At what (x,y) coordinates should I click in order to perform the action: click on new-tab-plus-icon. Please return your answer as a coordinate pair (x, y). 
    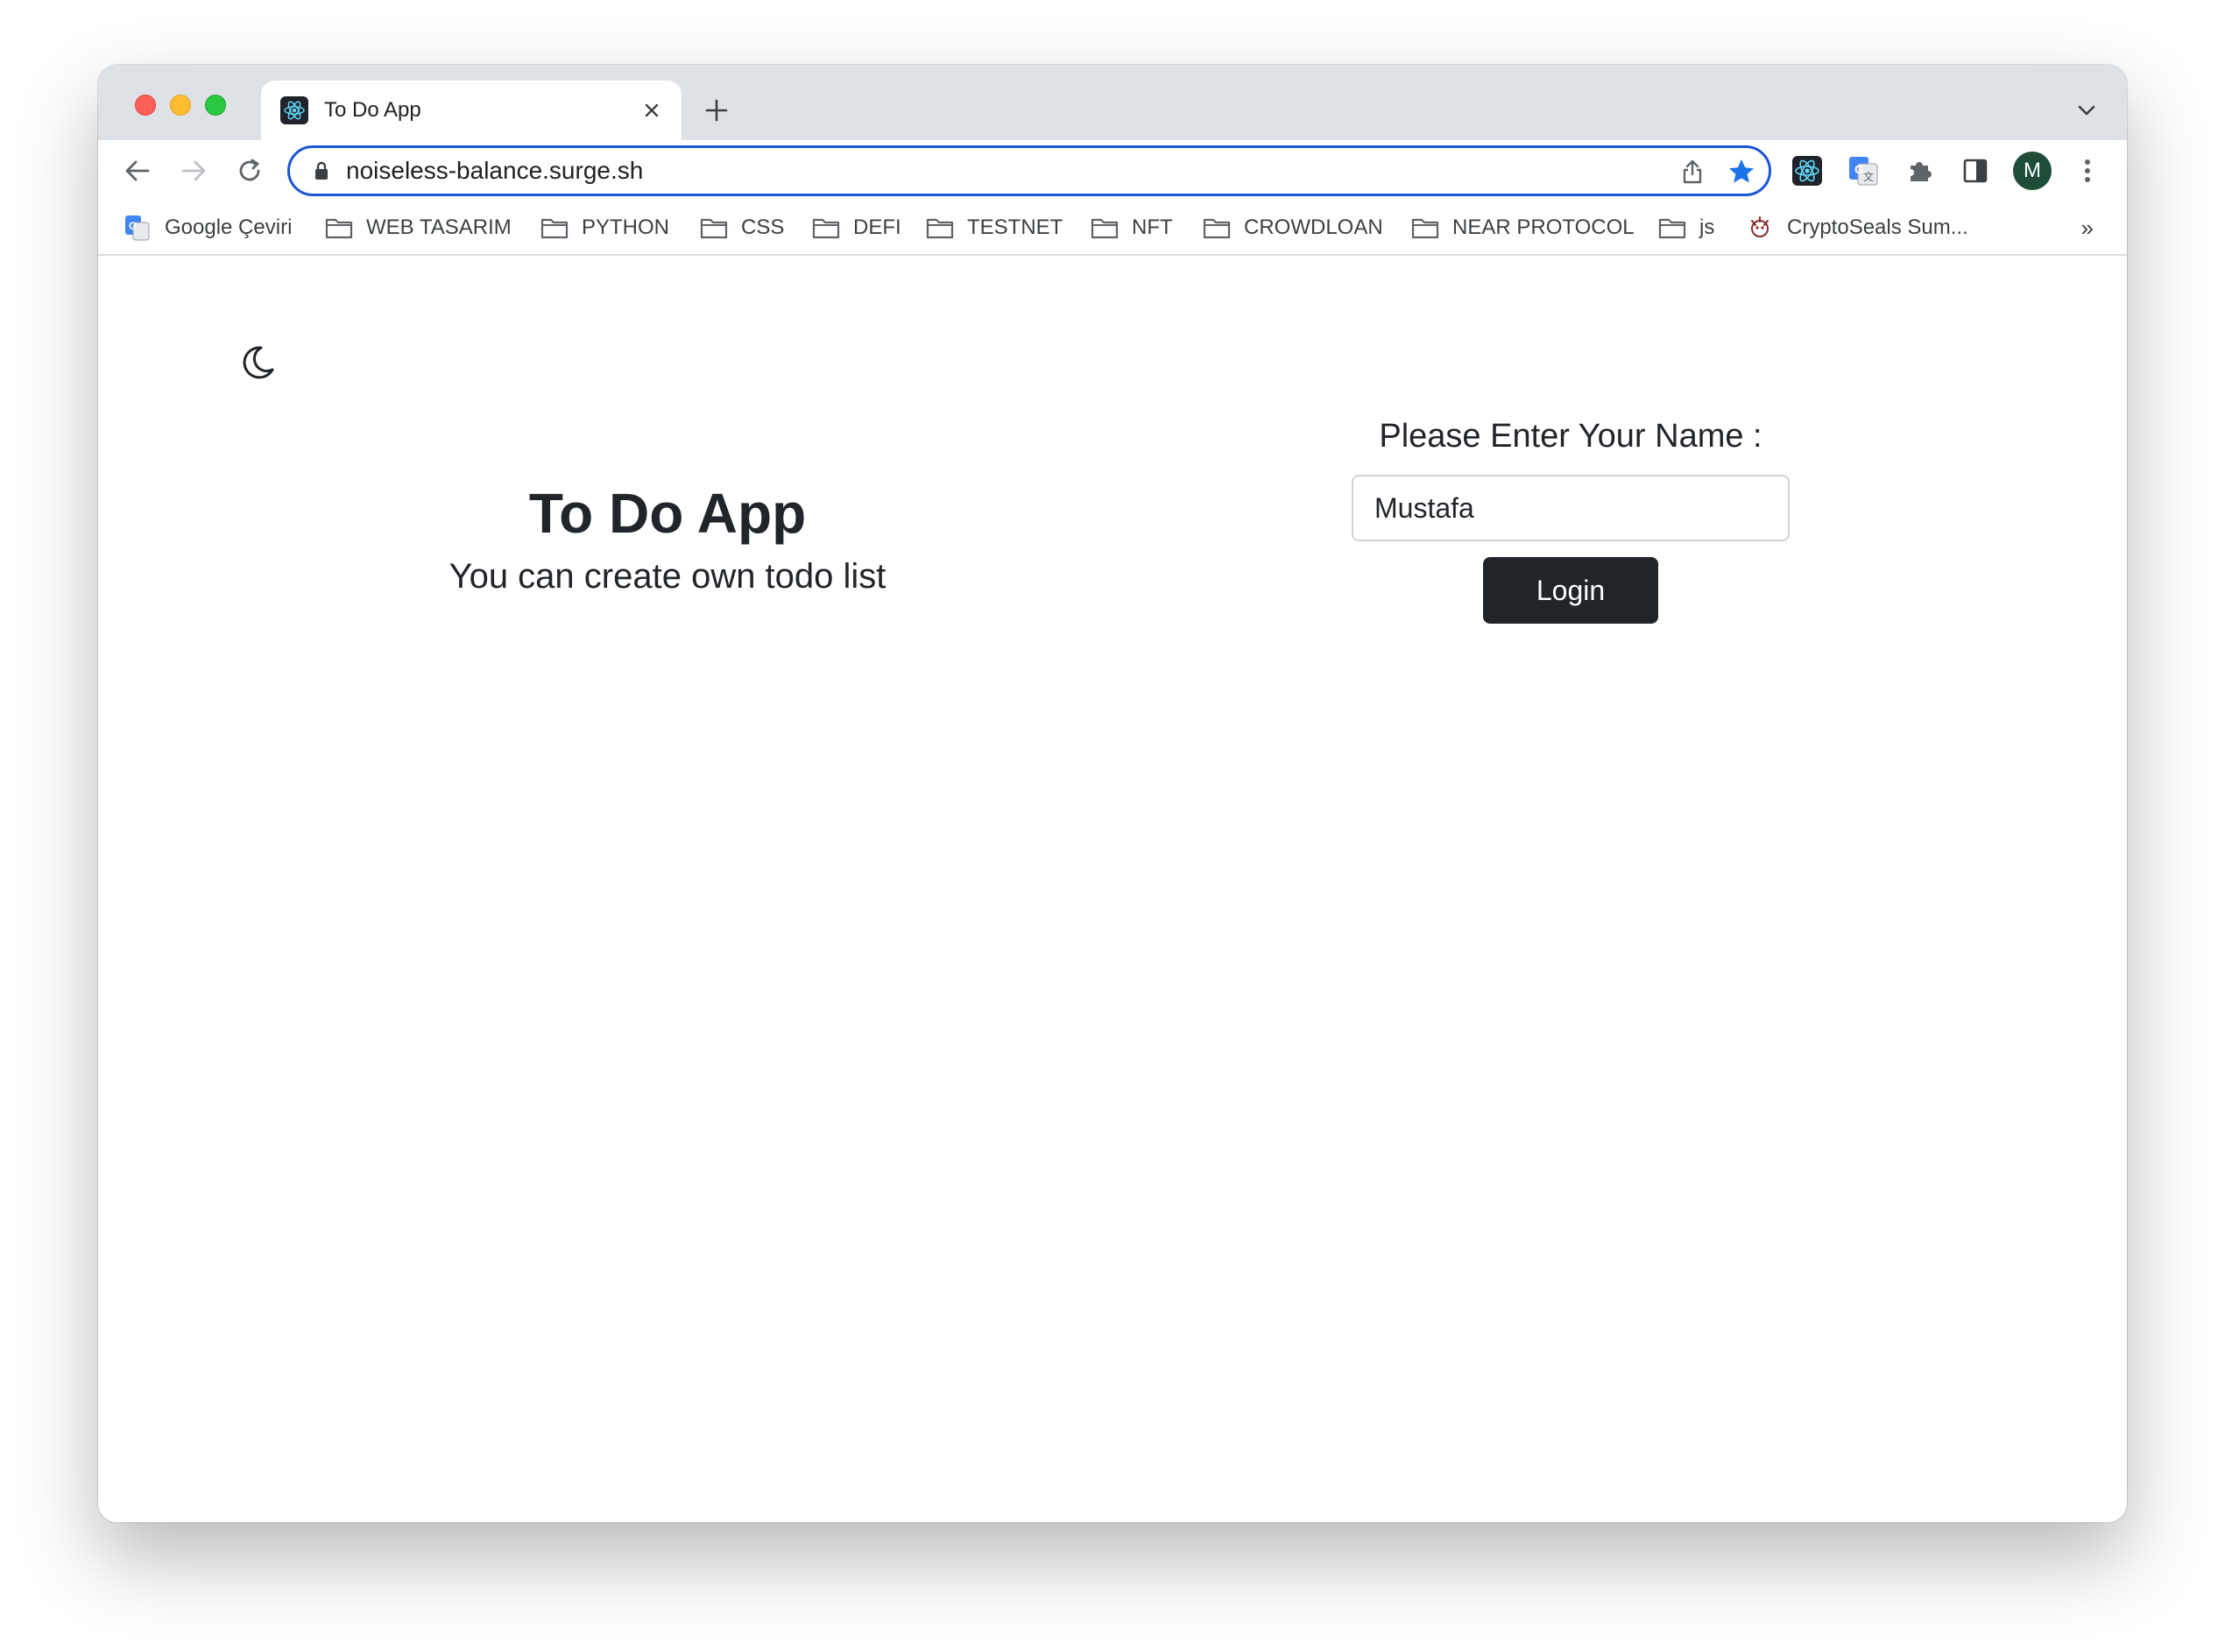
    Looking at the image, I should click on (716, 110).